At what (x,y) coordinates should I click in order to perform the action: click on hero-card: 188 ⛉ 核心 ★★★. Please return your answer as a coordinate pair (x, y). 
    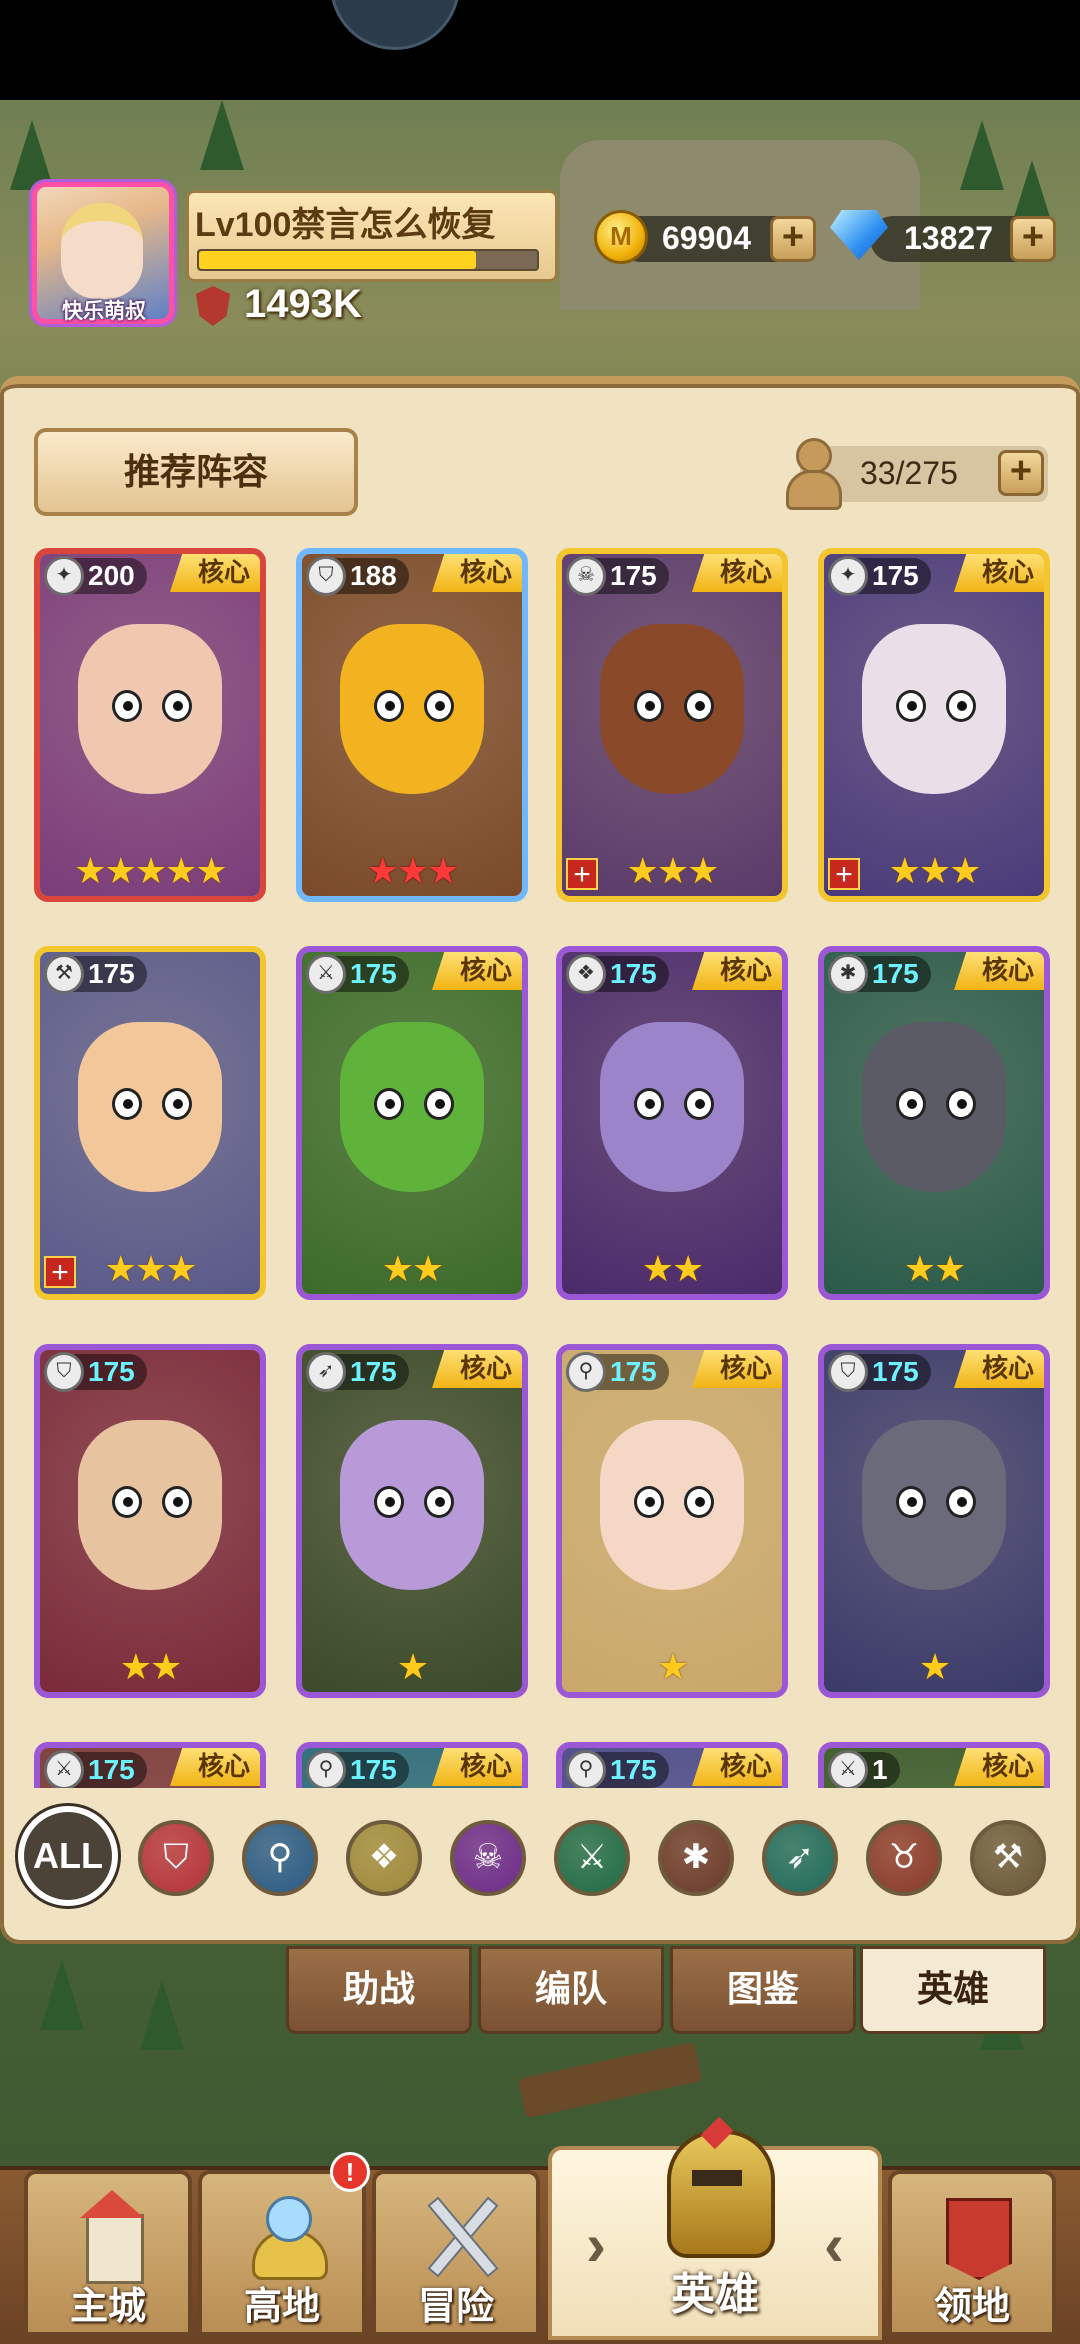
    Looking at the image, I should click on (412, 725).